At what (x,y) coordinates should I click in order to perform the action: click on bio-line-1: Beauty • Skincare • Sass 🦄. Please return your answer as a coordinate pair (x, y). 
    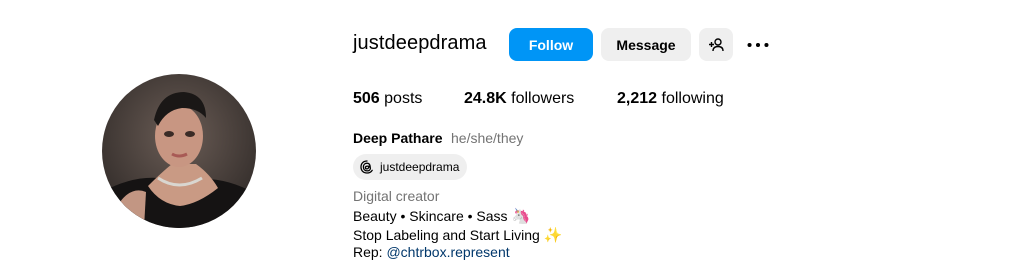
    Looking at the image, I should click on (441, 216).